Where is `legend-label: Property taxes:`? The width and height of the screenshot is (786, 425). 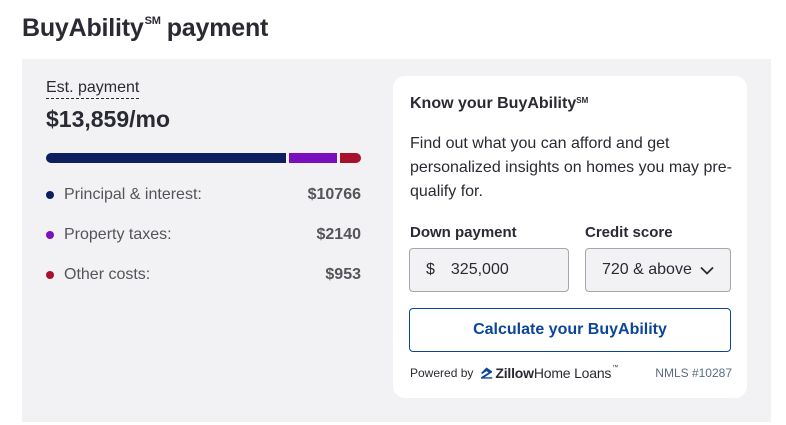 legend-label: Property taxes: is located at coordinates (118, 234).